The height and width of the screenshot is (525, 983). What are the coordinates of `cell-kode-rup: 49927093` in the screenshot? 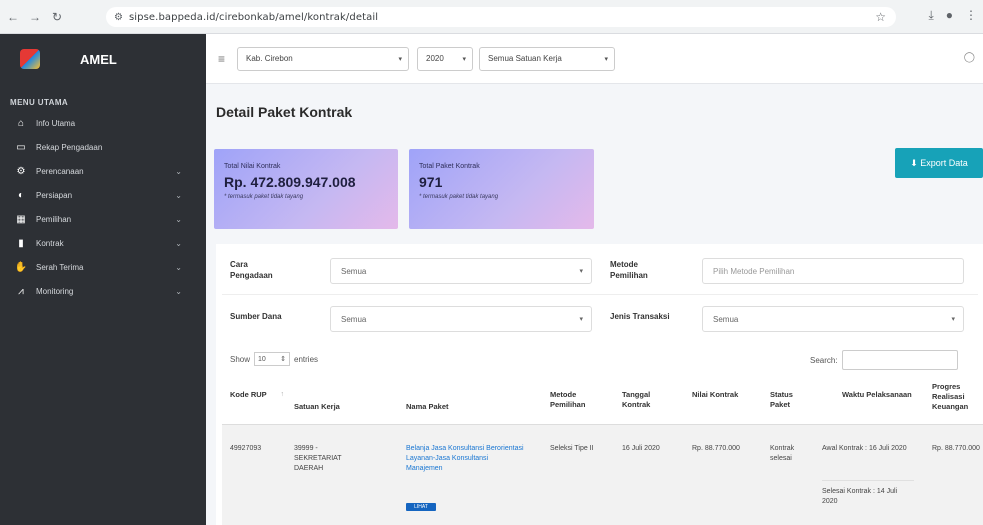 It's located at (246, 448).